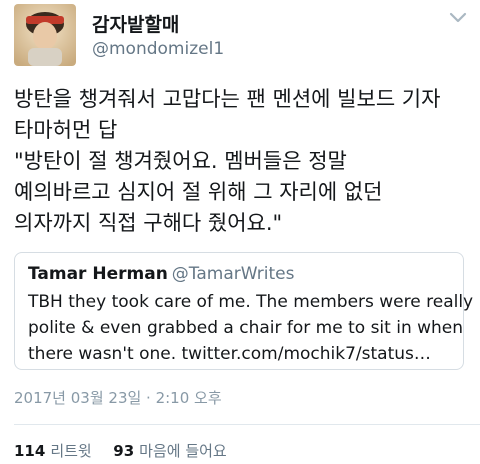 The image size is (480, 464). What do you see at coordinates (118, 397) in the screenshot?
I see `tweet-timestamp: 2017년 03월 23일 · 2:10 오후` at bounding box center [118, 397].